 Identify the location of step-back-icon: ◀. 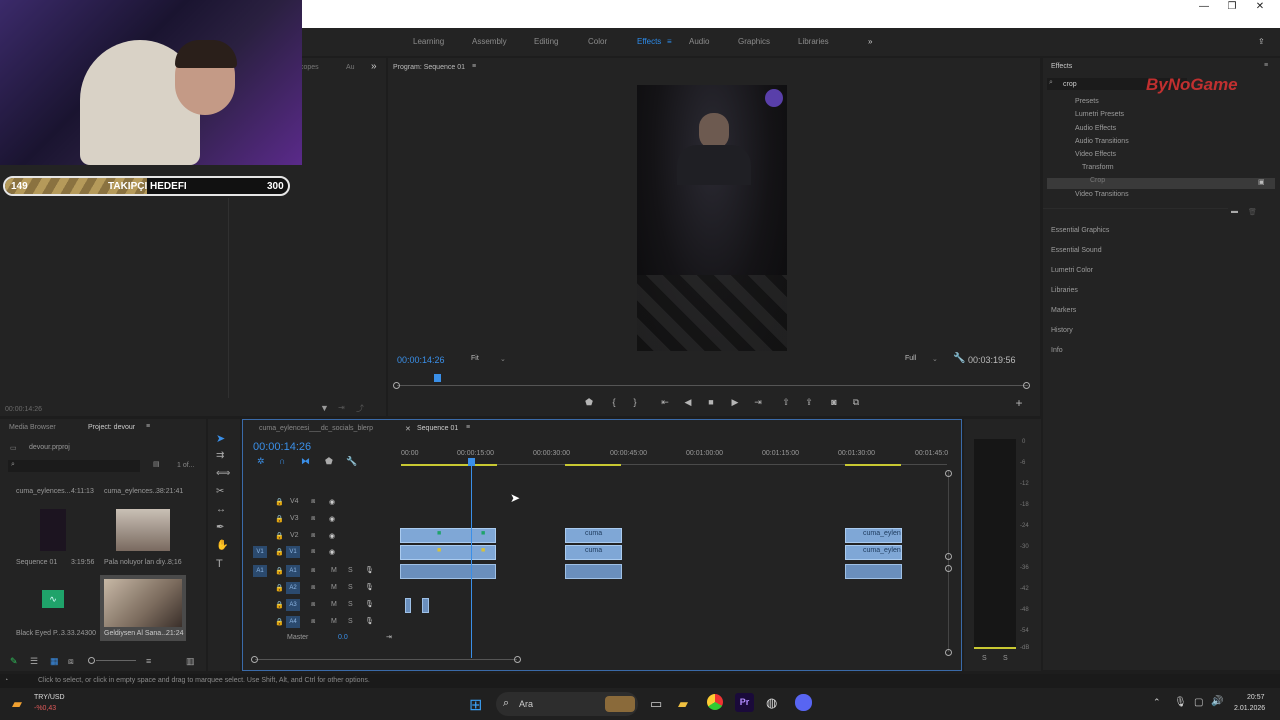
(688, 402).